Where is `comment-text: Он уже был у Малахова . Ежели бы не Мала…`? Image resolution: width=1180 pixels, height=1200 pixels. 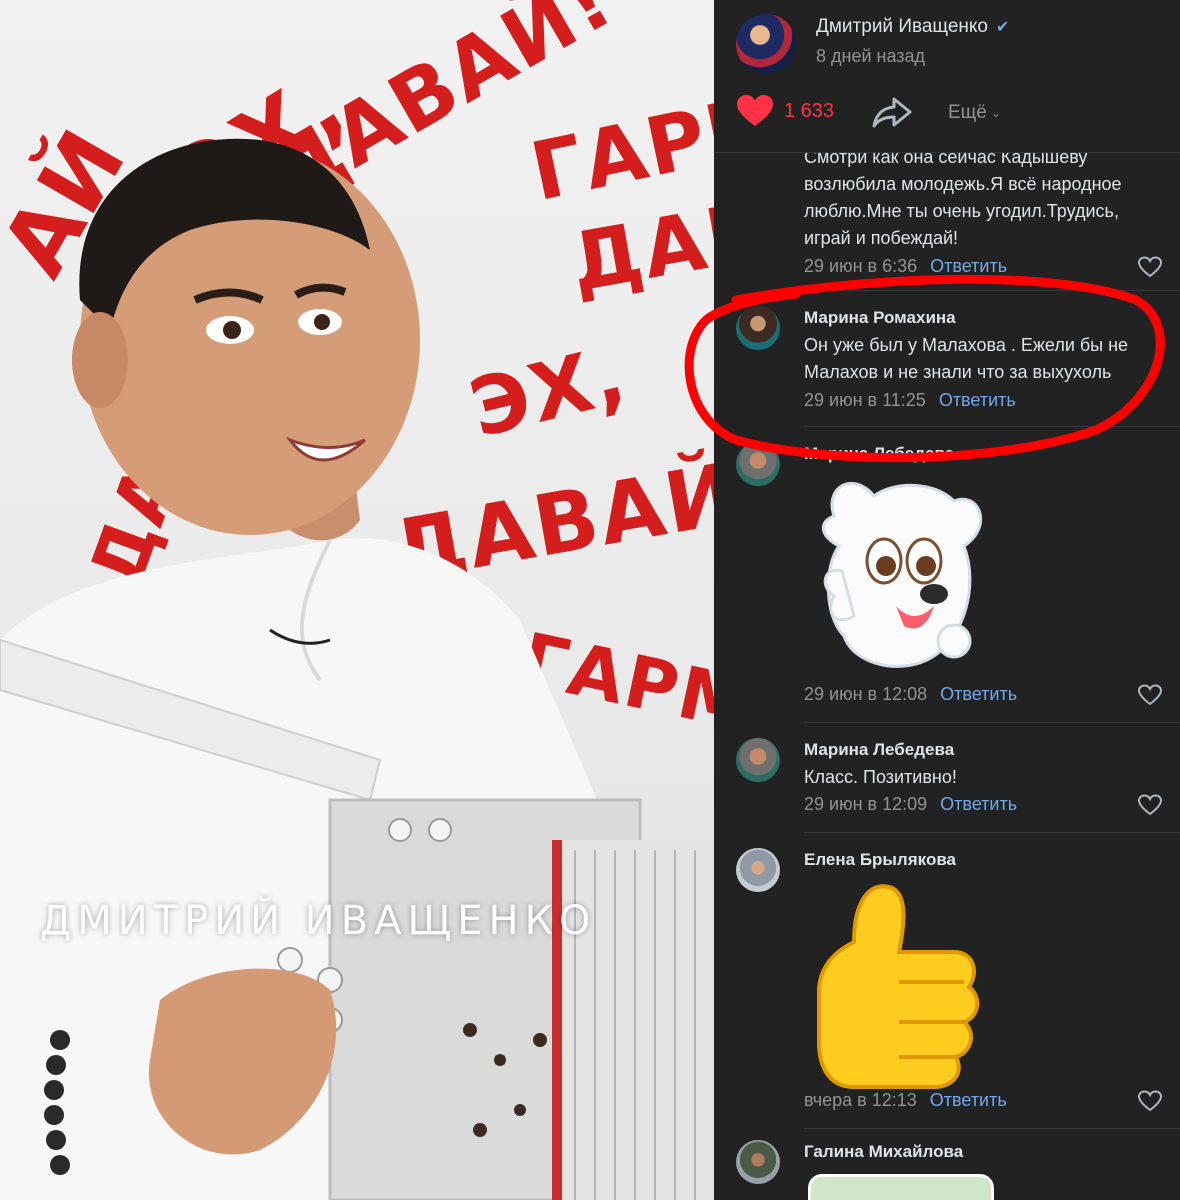 comment-text: Он уже был у Малахова . Ежели бы не Мала… is located at coordinates (966, 358).